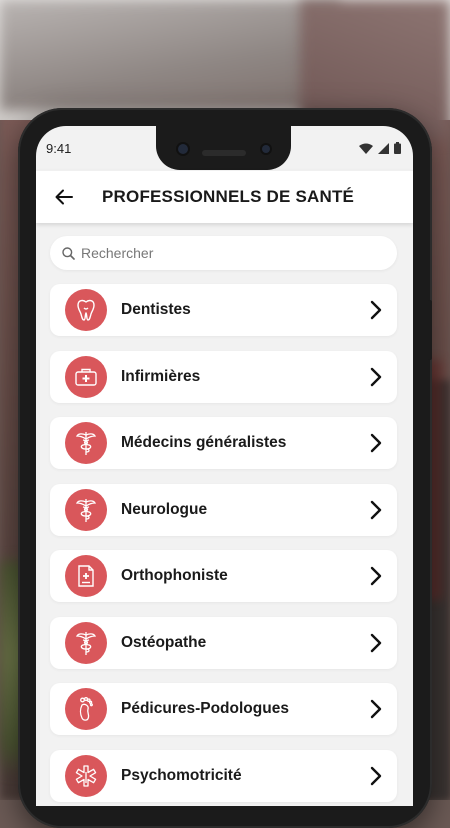 This screenshot has height=828, width=450. What do you see at coordinates (223, 376) in the screenshot?
I see `category-item-infirmieres: Infirmières` at bounding box center [223, 376].